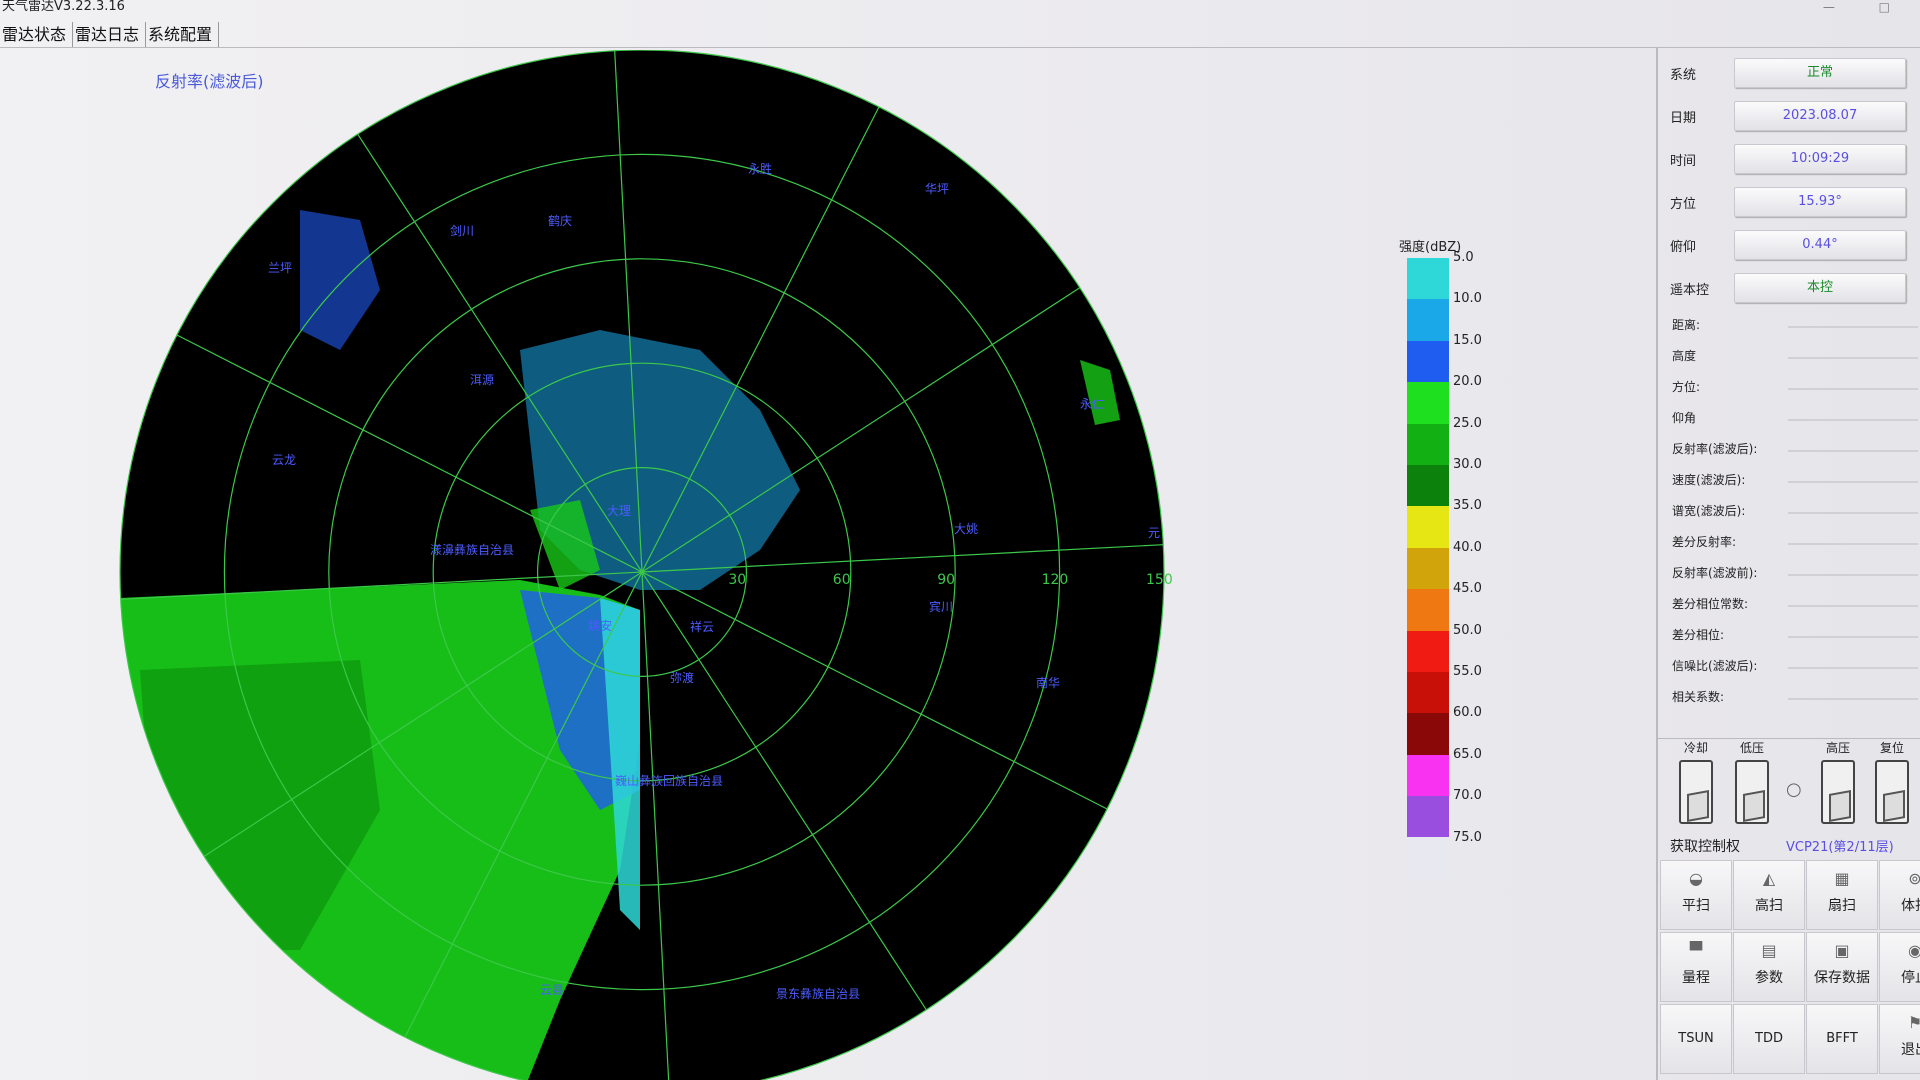 This screenshot has width=1920, height=1080. I want to click on place-label: 兰坪, so click(280, 268).